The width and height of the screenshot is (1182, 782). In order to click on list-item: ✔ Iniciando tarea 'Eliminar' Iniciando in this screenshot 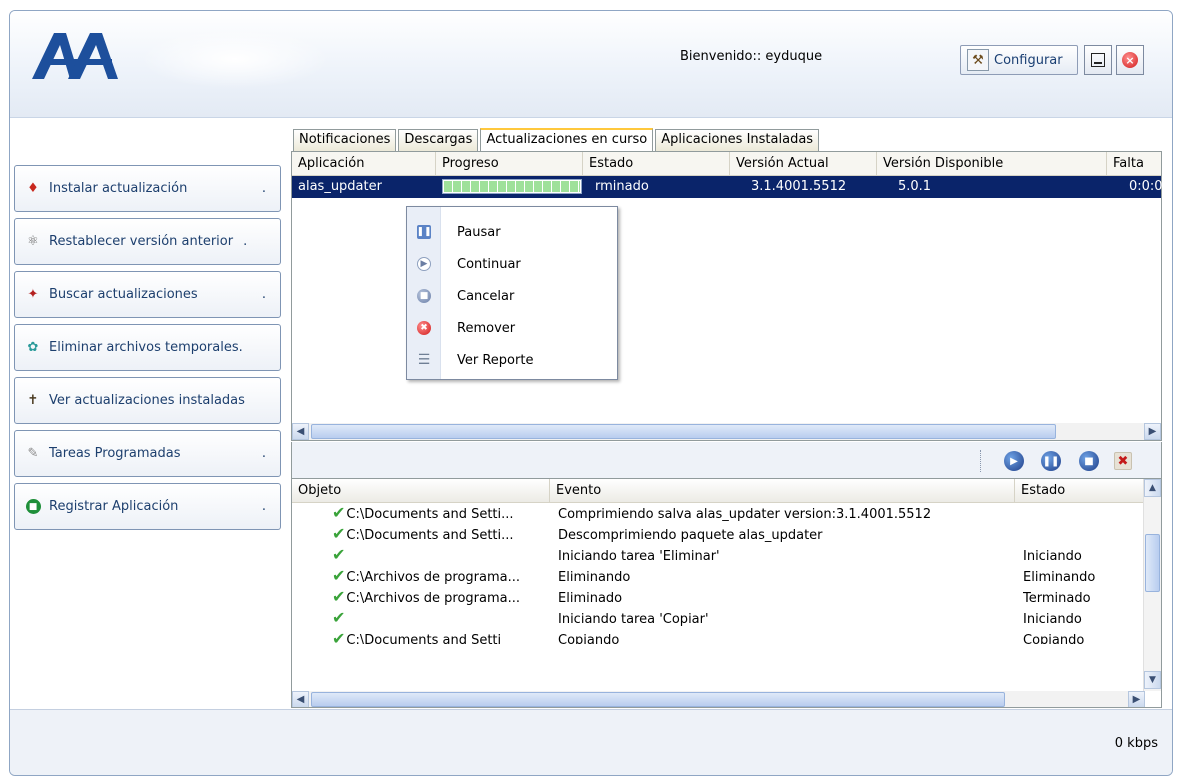, I will do `click(710, 556)`.